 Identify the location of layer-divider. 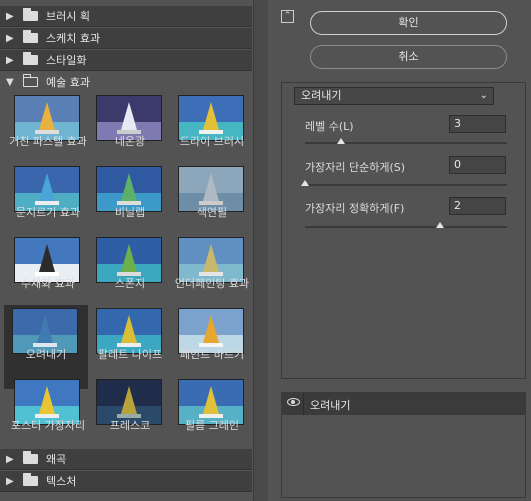
(303, 404).